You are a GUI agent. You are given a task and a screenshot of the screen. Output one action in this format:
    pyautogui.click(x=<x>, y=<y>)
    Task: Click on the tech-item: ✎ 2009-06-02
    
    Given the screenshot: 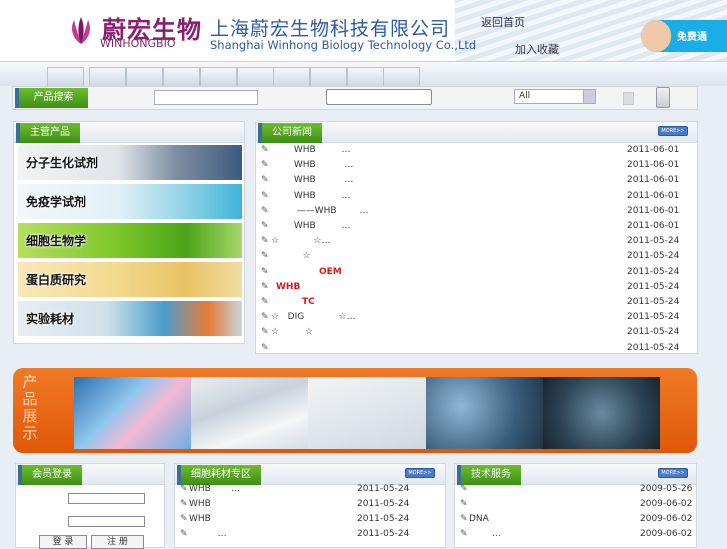 What is the action you would take?
    pyautogui.click(x=576, y=504)
    